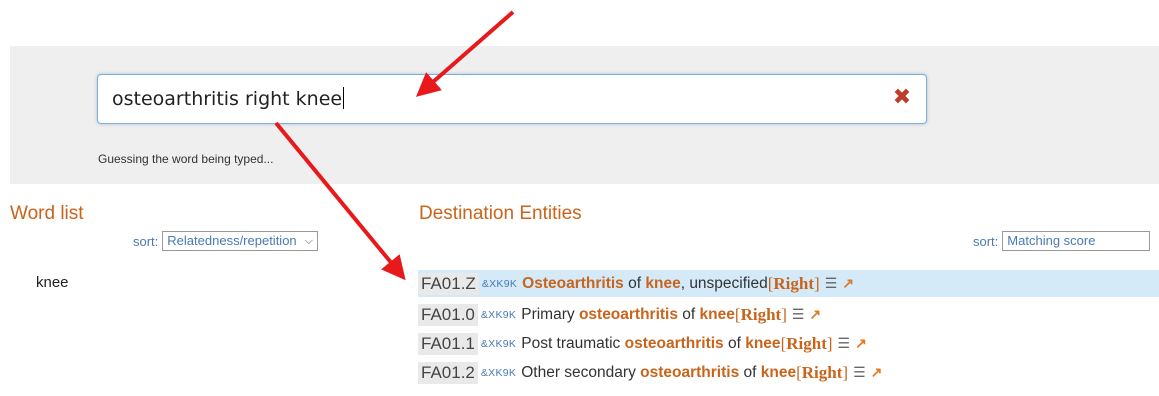  Describe the element at coordinates (448, 283) in the screenshot. I see `result-code: FA01.Z` at that location.